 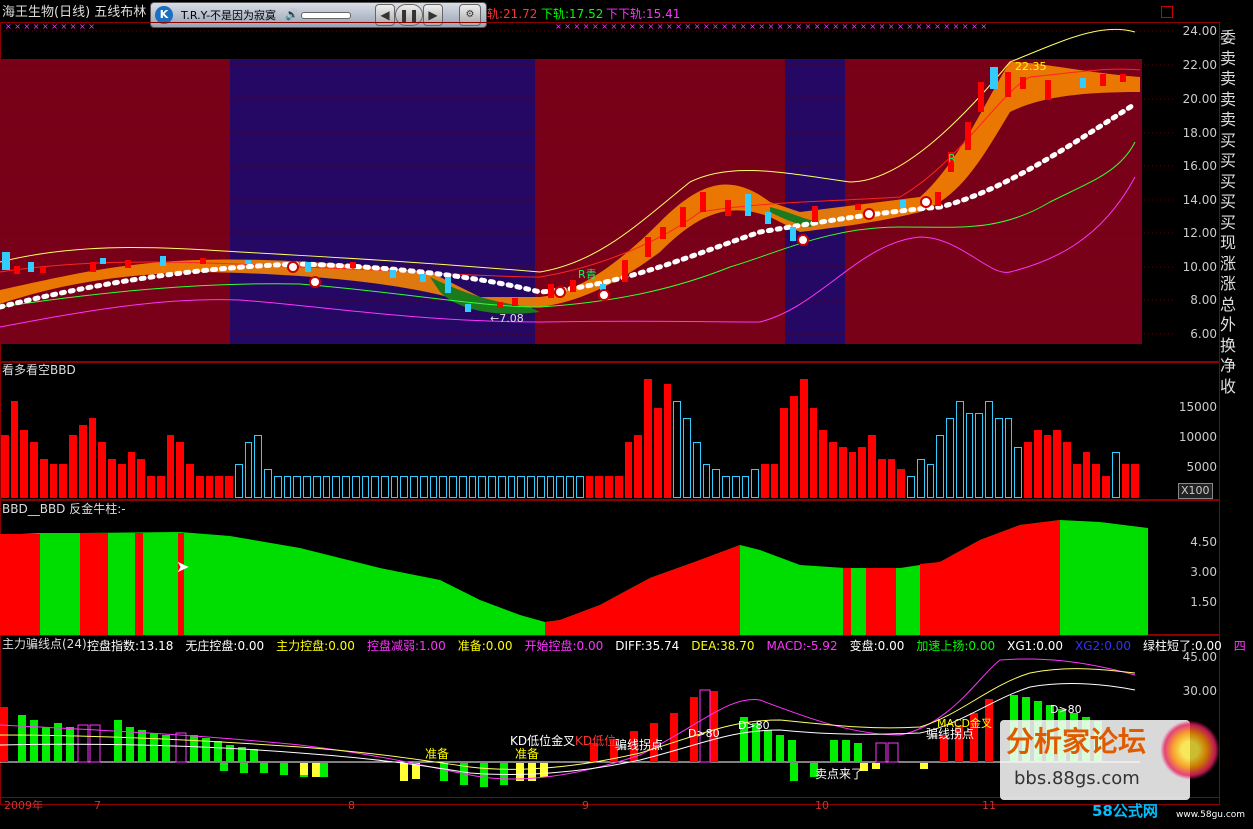 What do you see at coordinates (488, 726) in the screenshot?
I see `macd-outline-bars` at bounding box center [488, 726].